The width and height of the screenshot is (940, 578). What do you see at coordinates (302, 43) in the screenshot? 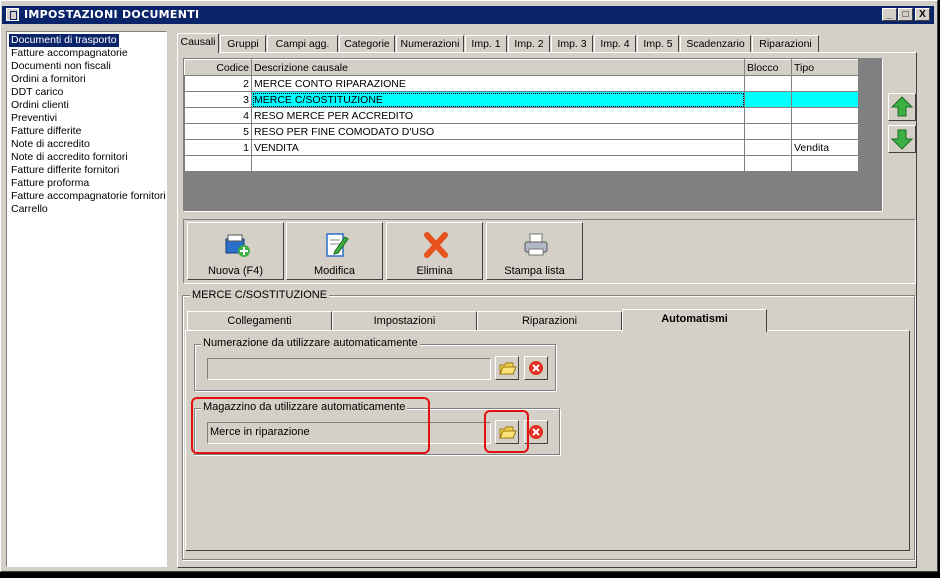
I see `tab-campi-agg: Campi agg.` at bounding box center [302, 43].